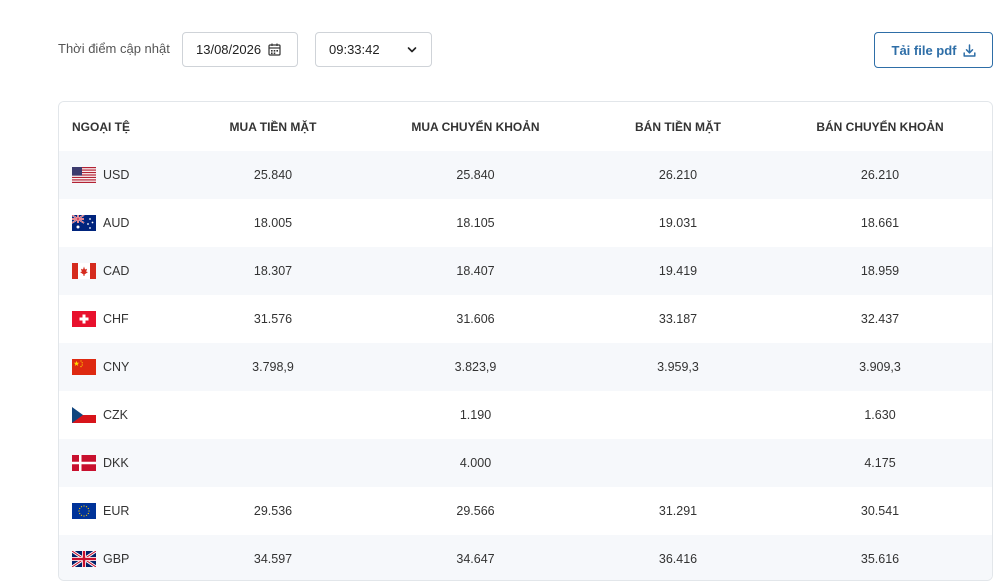  What do you see at coordinates (880, 319) in the screenshot?
I see `transfer-sell-value: 32.437` at bounding box center [880, 319].